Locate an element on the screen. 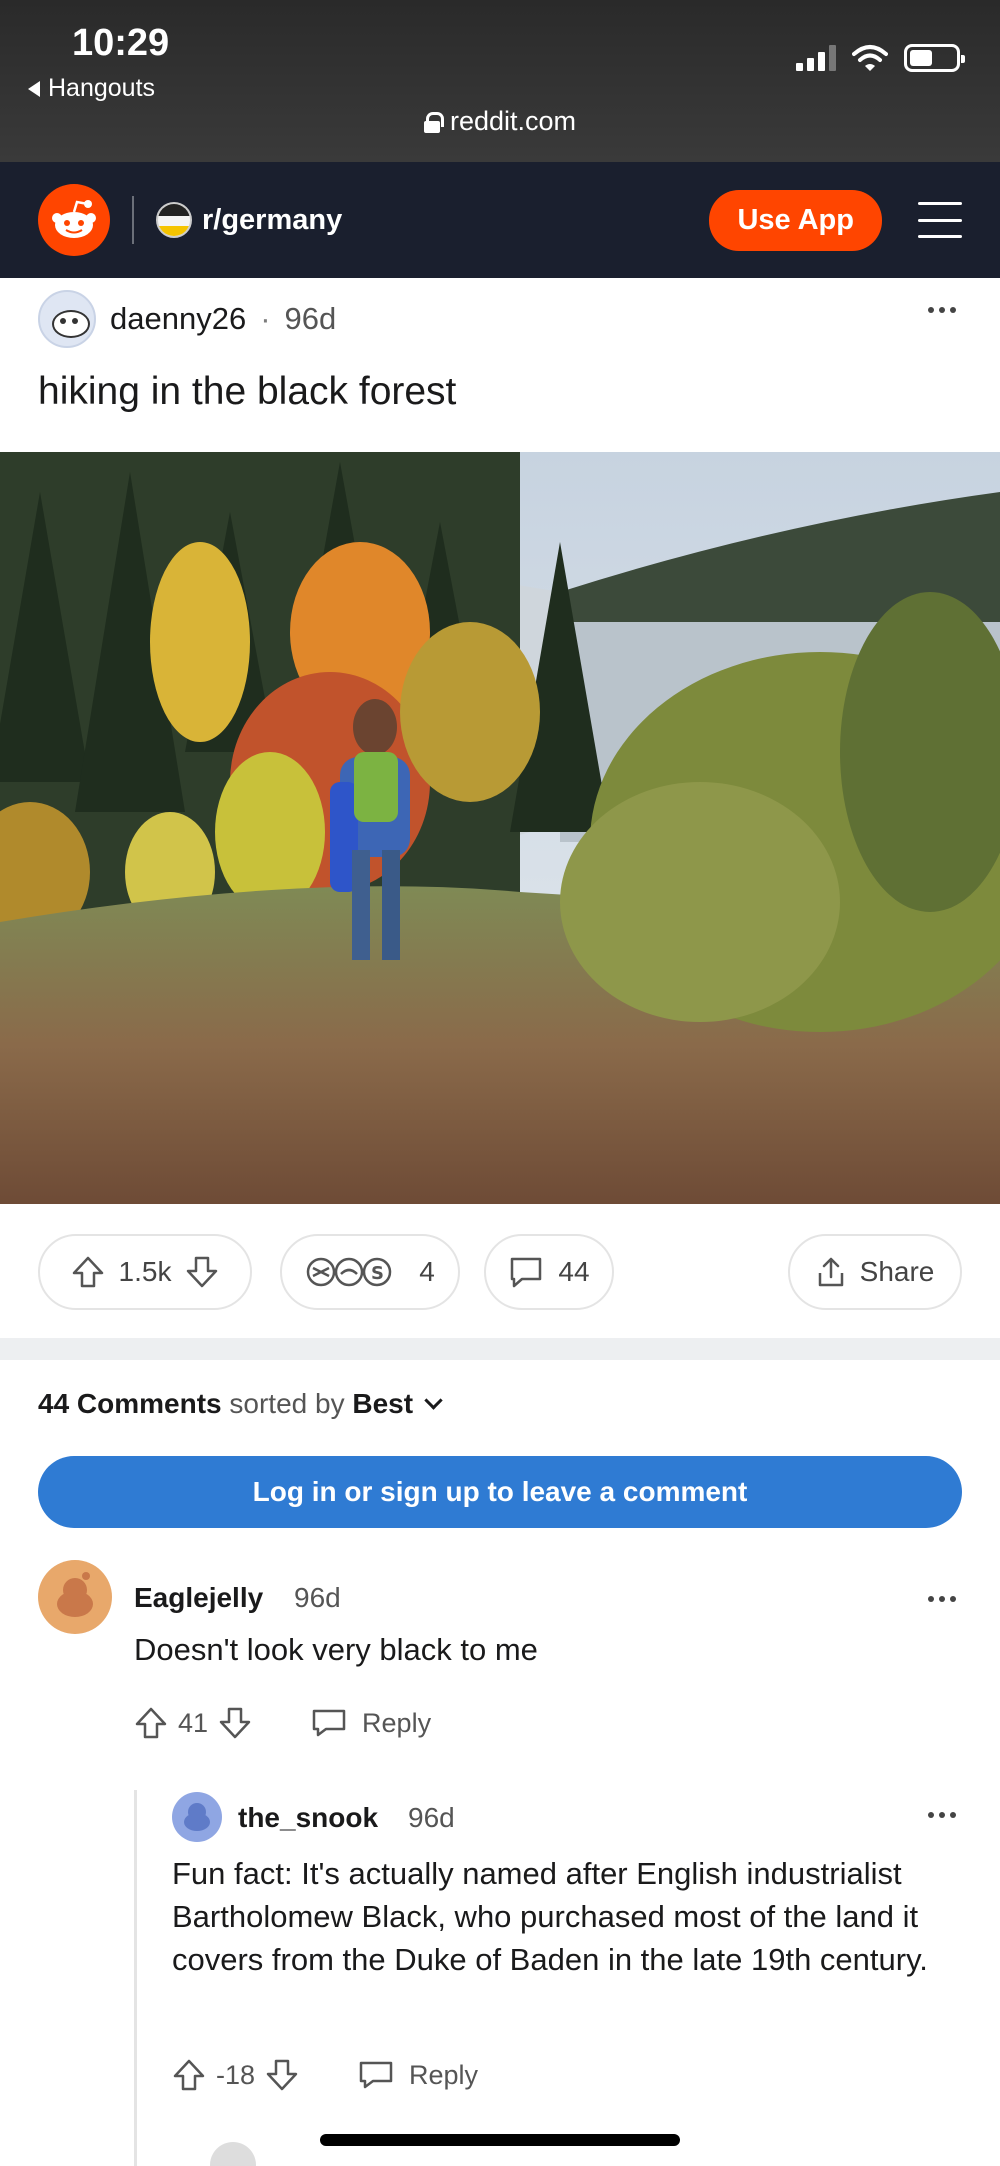 Image resolution: width=1000 pixels, height=2166 pixels. url-bar: reddit.com is located at coordinates (500, 121).